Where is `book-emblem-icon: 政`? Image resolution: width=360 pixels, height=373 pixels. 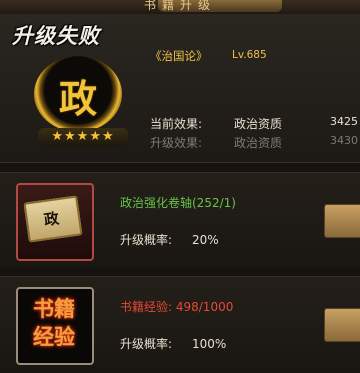 book-emblem-icon: 政 is located at coordinates (79, 96).